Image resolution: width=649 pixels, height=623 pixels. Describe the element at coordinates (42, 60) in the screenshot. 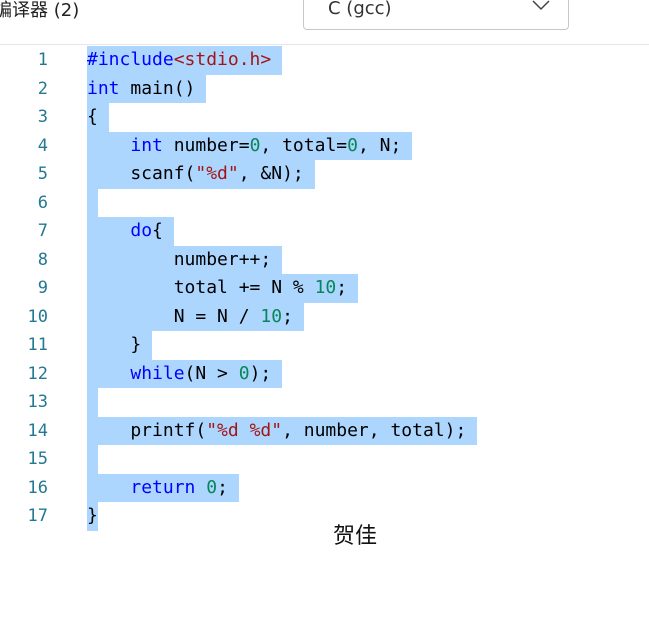

I see `line-number: 1` at that location.